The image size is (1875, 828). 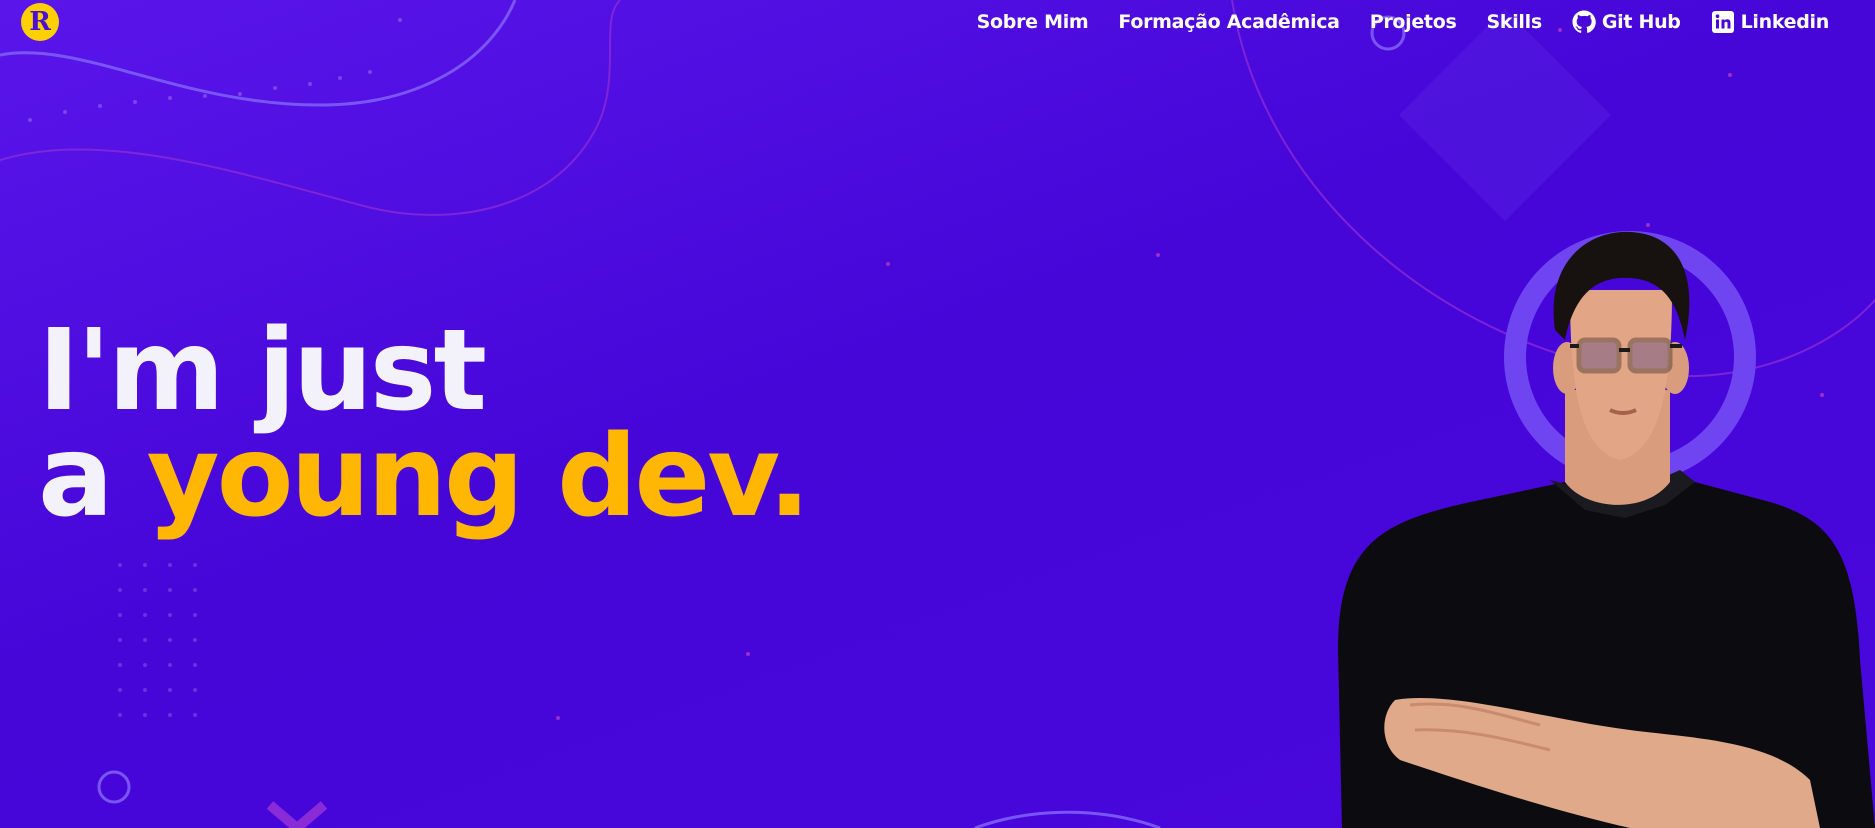 What do you see at coordinates (1641, 22) in the screenshot?
I see `nav-label: Git Hub` at bounding box center [1641, 22].